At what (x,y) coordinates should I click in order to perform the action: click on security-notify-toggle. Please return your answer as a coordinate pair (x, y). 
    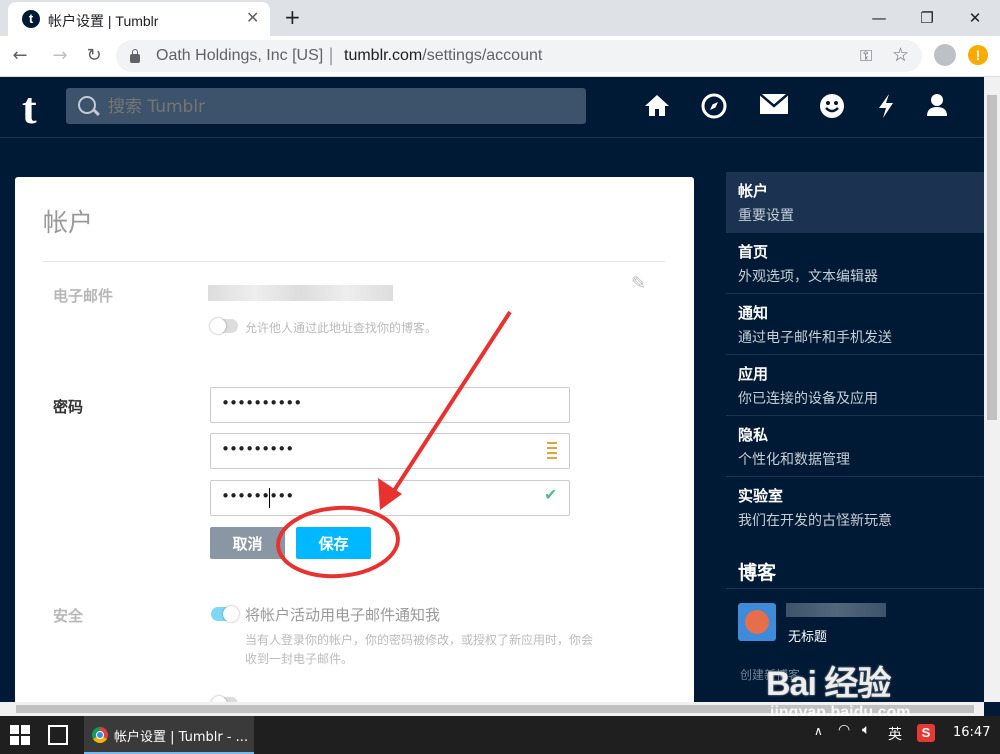
    Looking at the image, I should click on (225, 614).